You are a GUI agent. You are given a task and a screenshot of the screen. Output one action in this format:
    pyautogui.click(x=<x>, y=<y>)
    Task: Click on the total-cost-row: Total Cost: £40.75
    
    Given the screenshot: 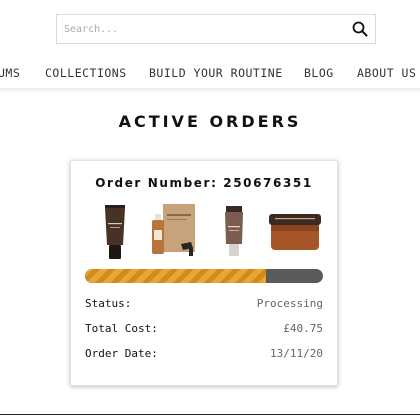 What is the action you would take?
    pyautogui.click(x=204, y=330)
    